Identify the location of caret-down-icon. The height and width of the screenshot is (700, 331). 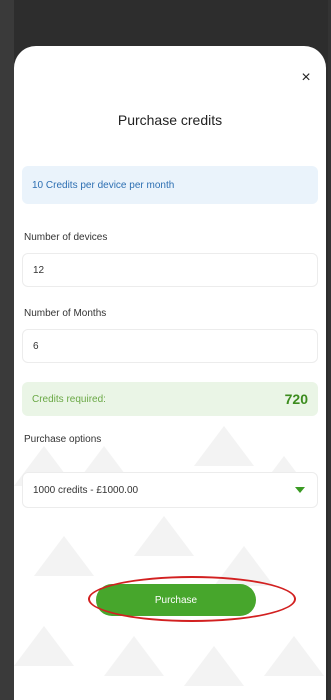
(300, 490).